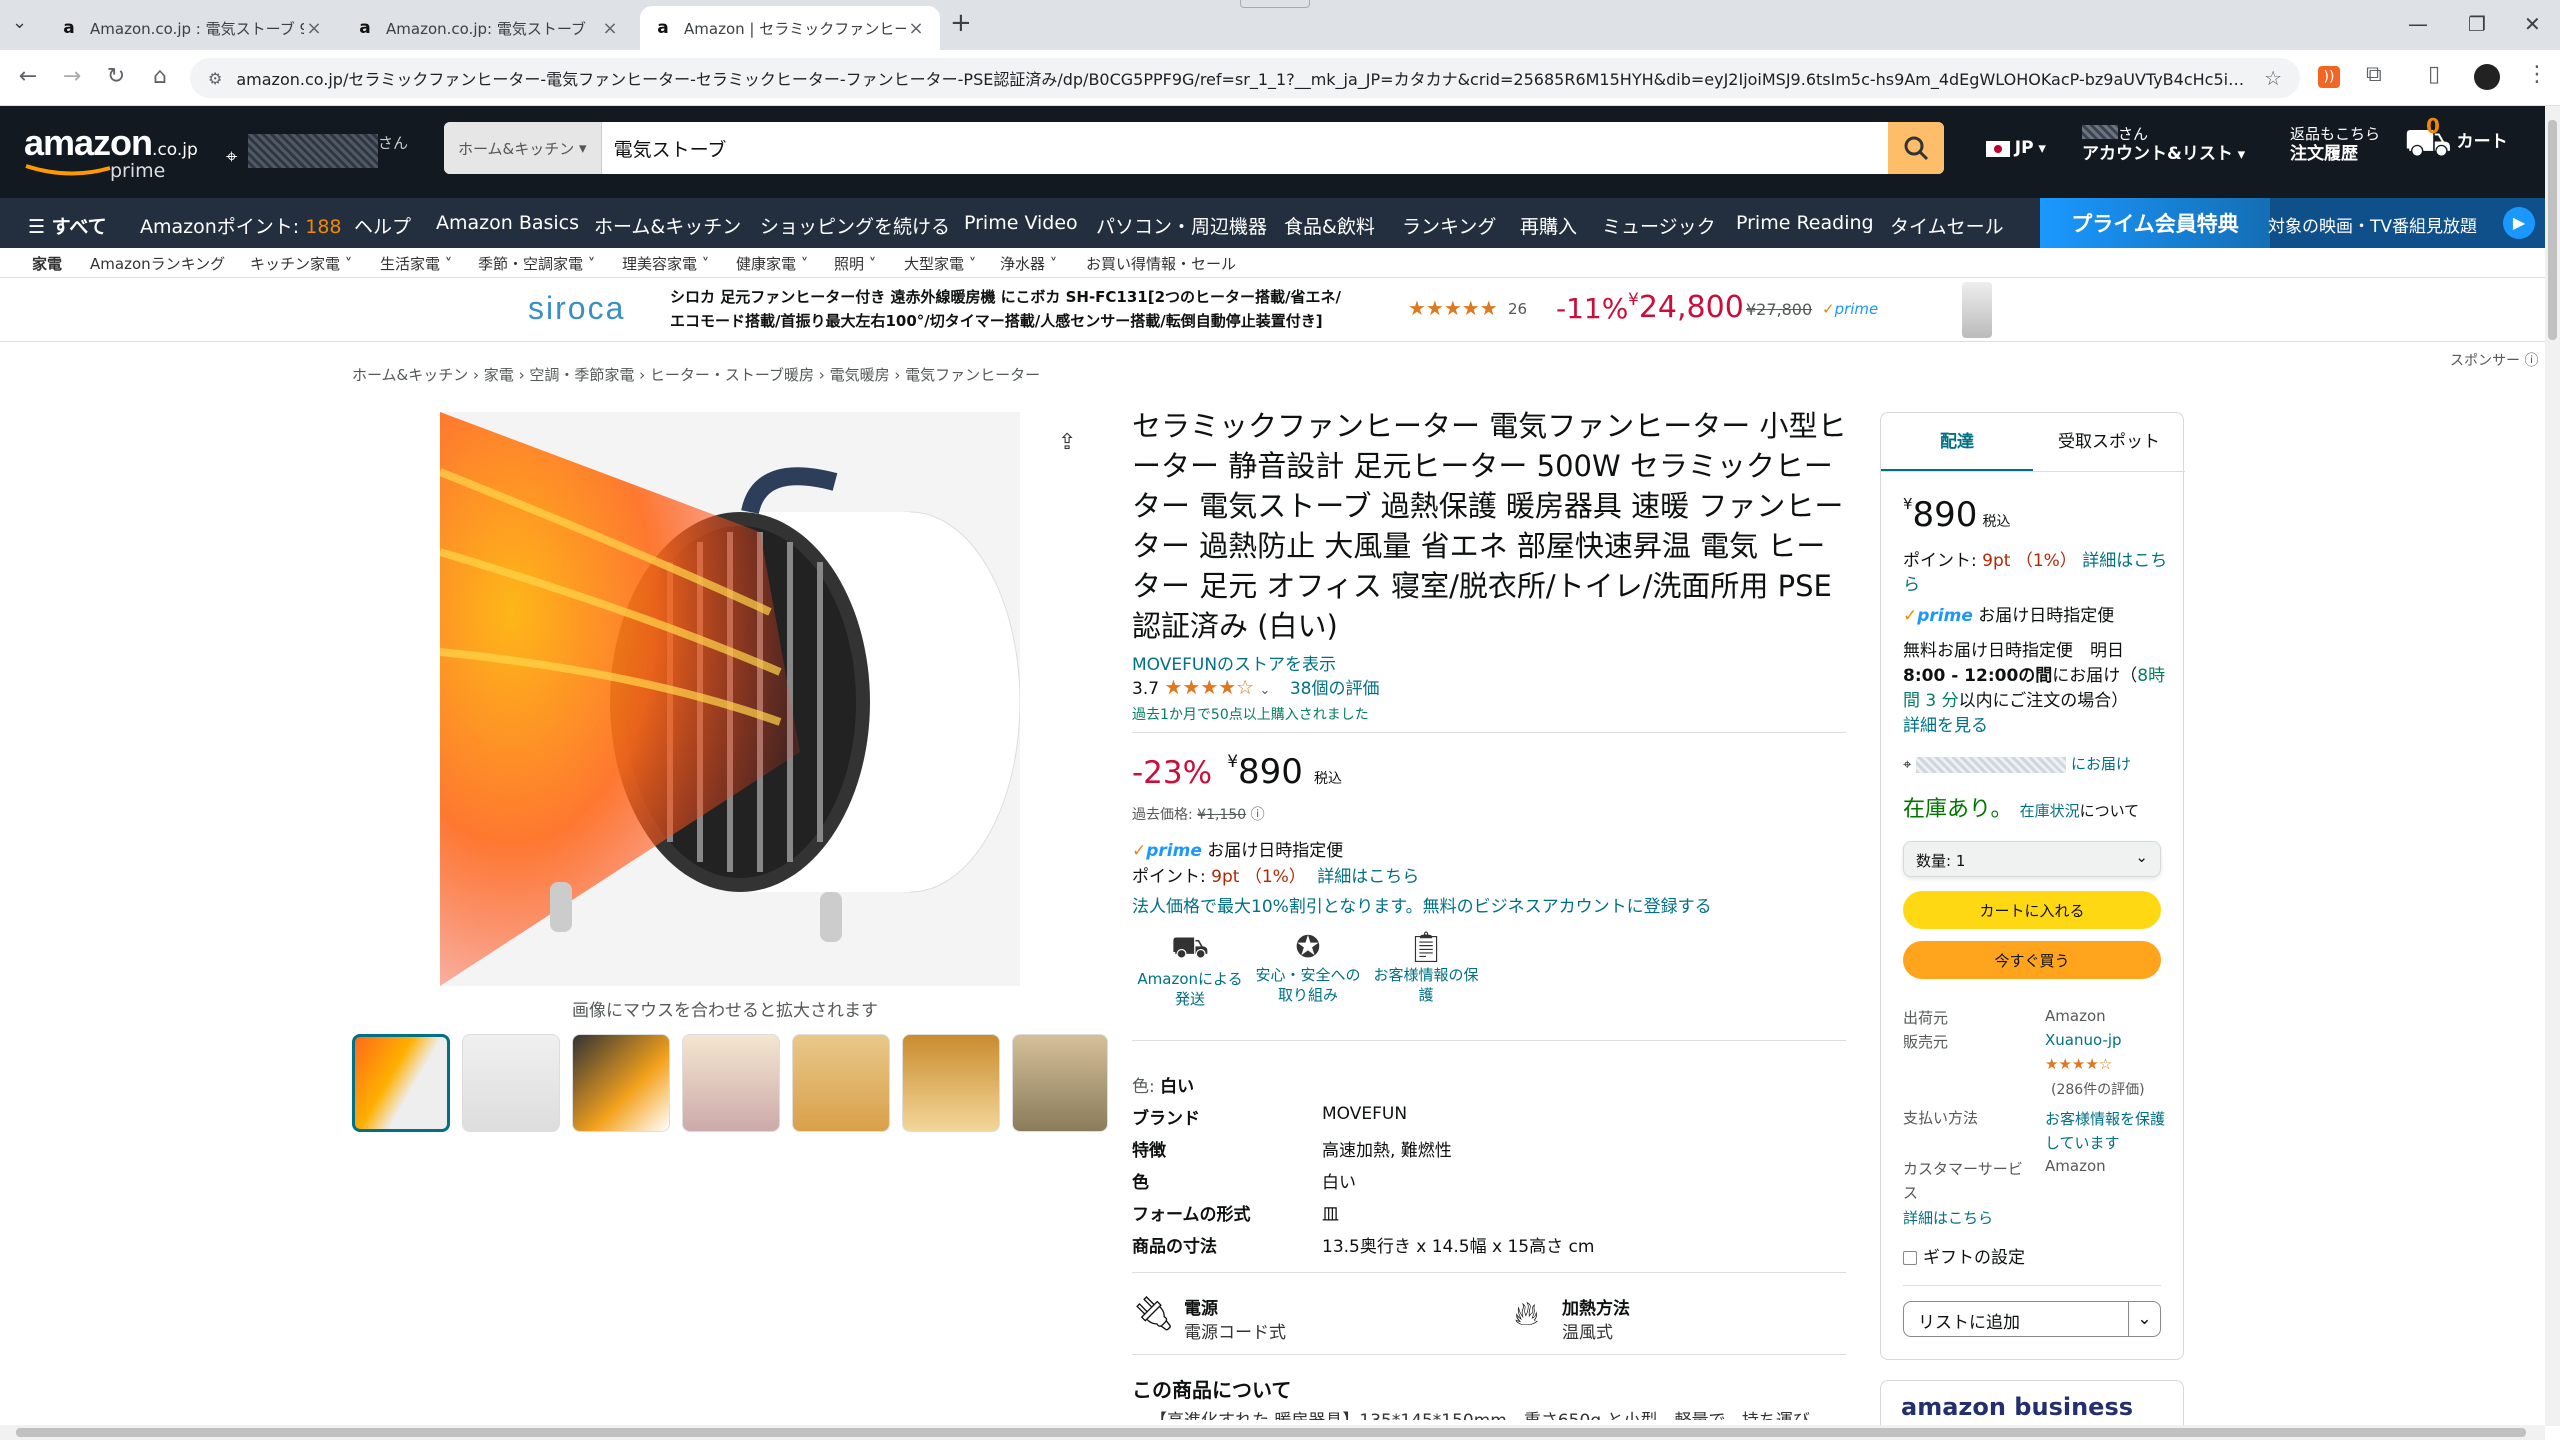 The image size is (2560, 1440). What do you see at coordinates (1947, 225) in the screenshot?
I see `nav-item-timesale: タイムセール` at bounding box center [1947, 225].